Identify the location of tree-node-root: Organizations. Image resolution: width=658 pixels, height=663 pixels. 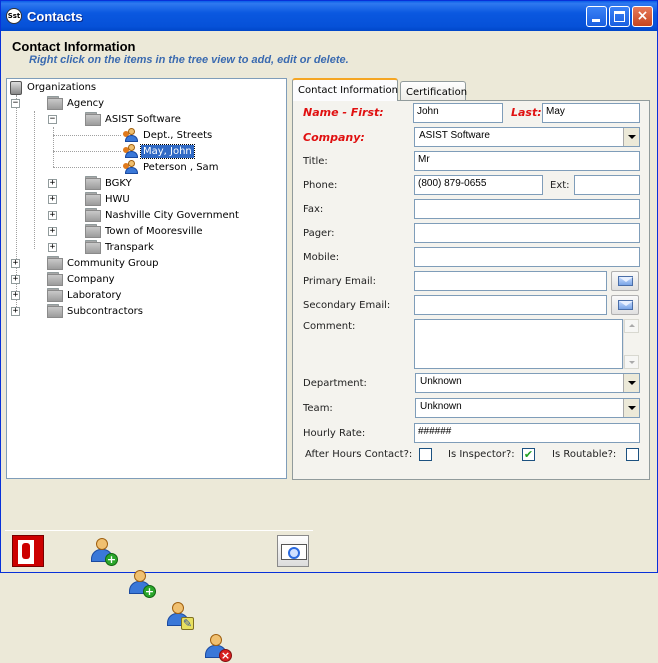
(109, 88).